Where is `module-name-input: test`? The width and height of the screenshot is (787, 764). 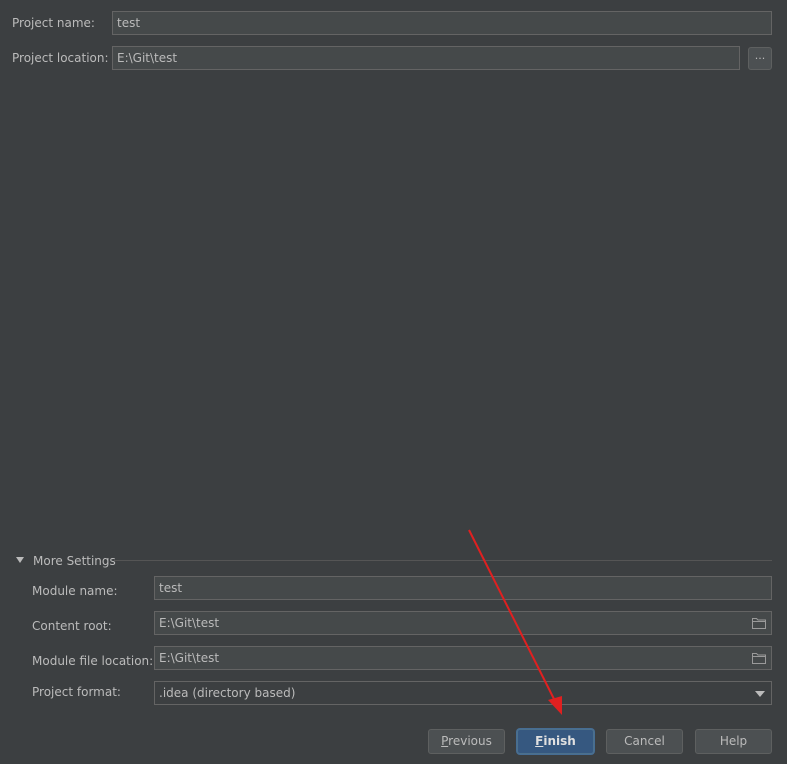
module-name-input: test is located at coordinates (463, 588).